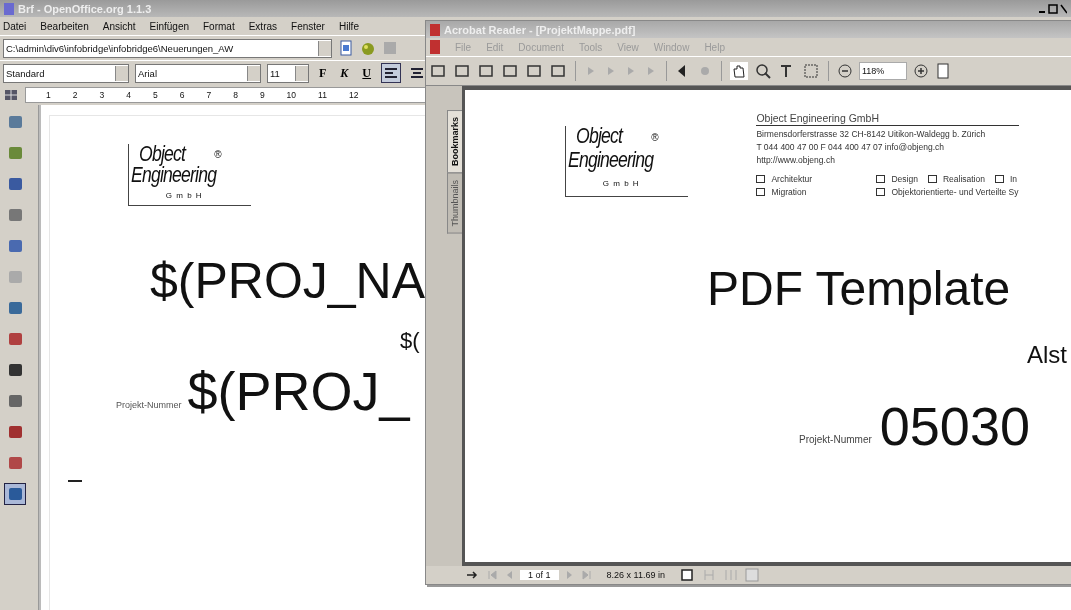 The image size is (1071, 610). I want to click on side-tab: Bookmarks, so click(454, 142).